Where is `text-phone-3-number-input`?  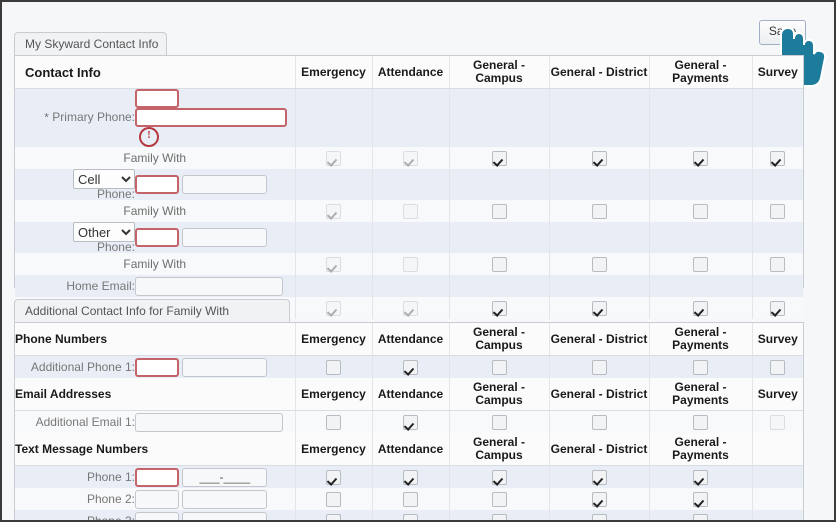
text-phone-3-number-input is located at coordinates (225, 515).